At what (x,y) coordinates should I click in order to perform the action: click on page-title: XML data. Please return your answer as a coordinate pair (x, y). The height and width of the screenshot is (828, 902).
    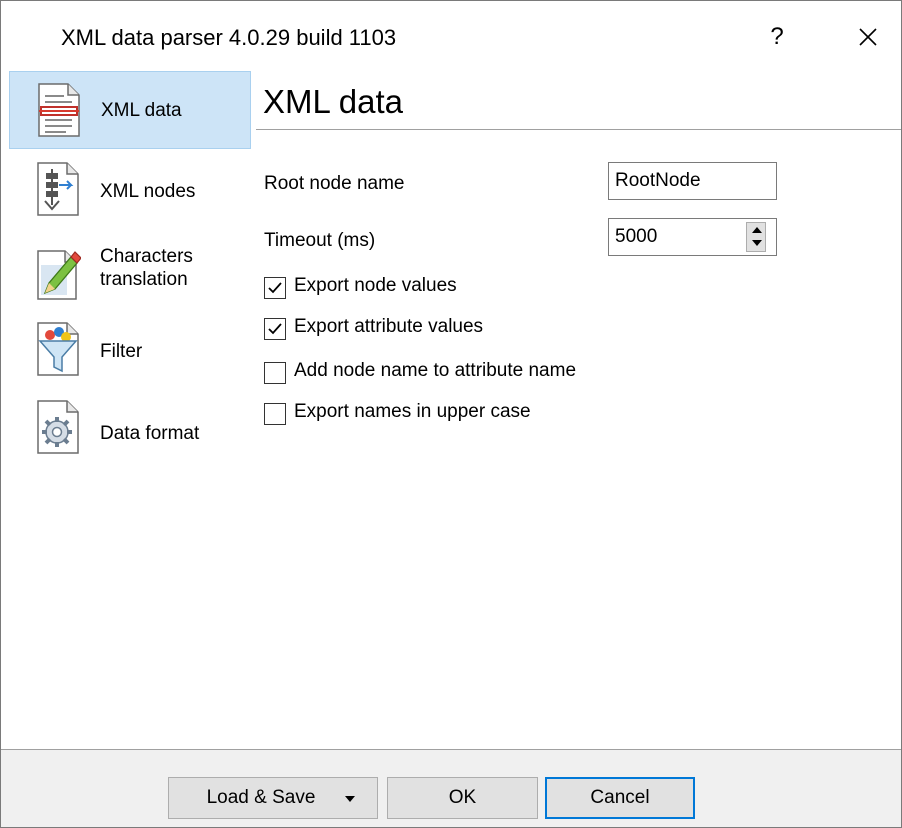
    Looking at the image, I should click on (333, 101).